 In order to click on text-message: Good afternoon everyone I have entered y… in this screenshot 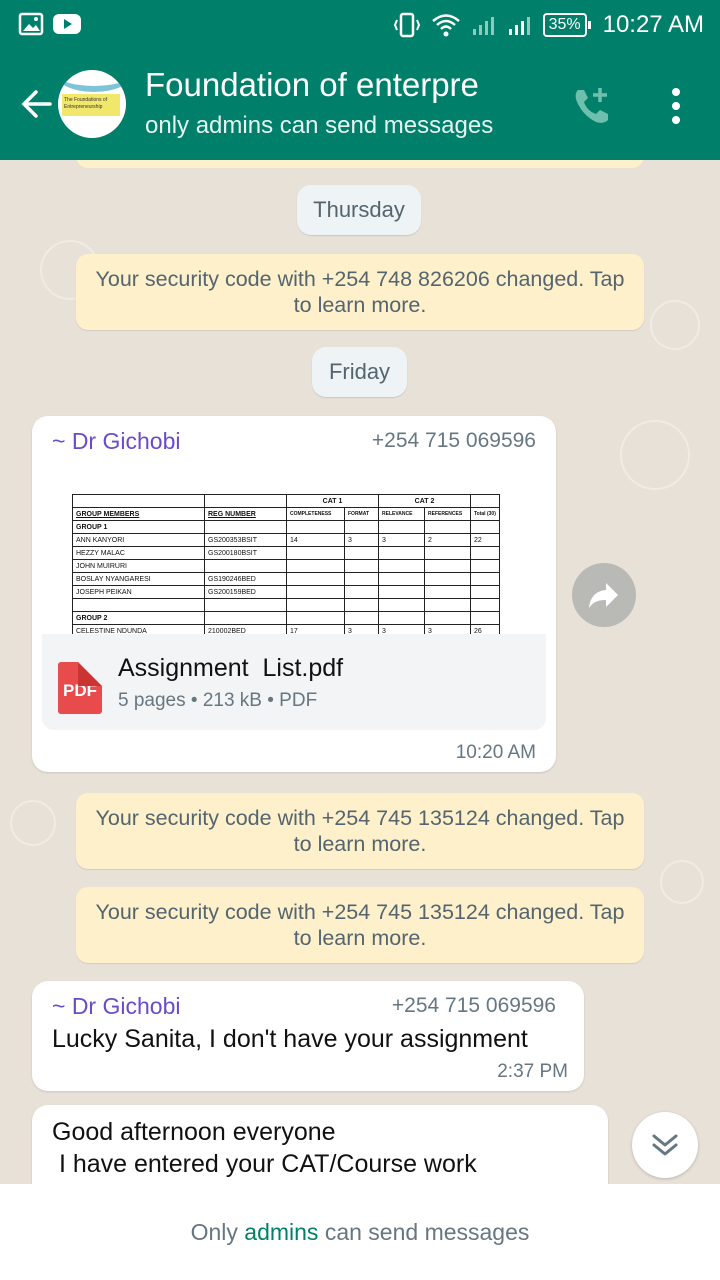, I will do `click(320, 1144)`.